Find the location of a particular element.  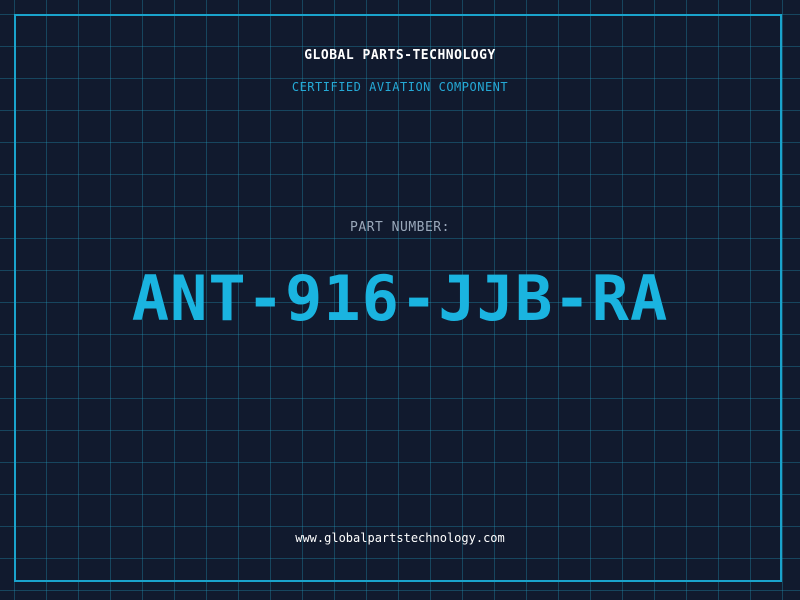

part-number-label: PART NUMBER: is located at coordinates (400, 227).